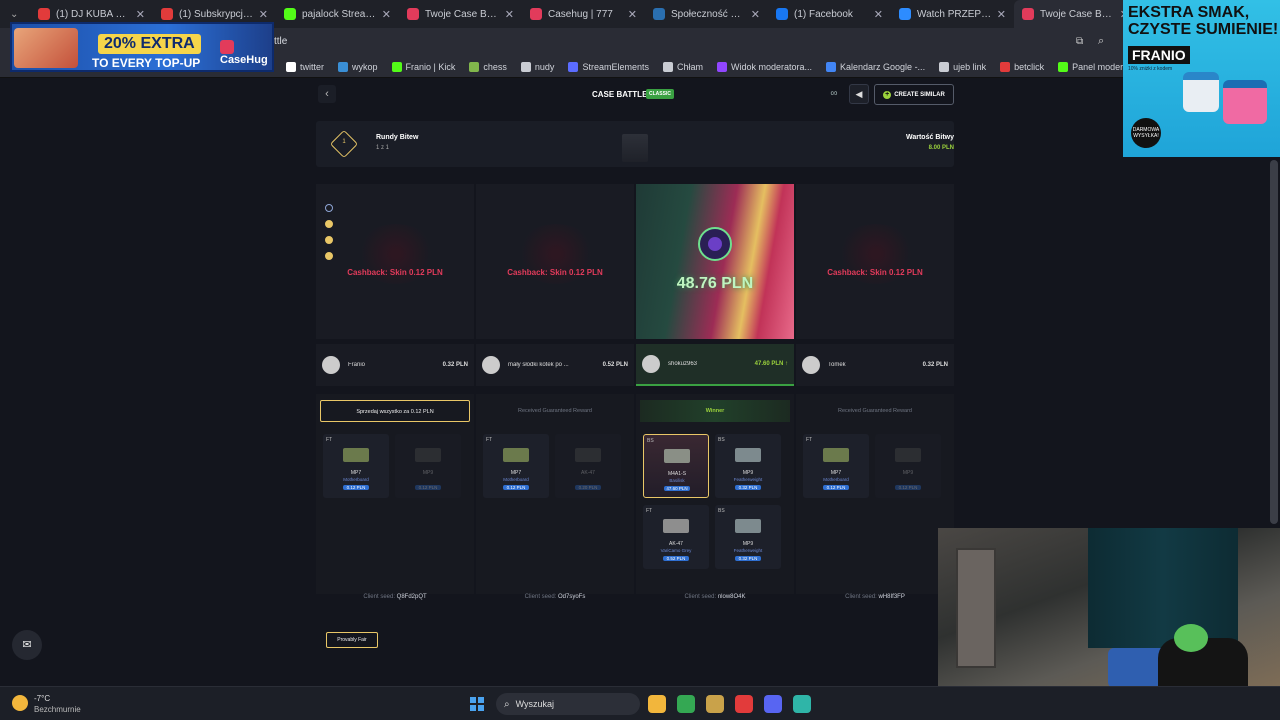  I want to click on case-thumbnail, so click(635, 148).